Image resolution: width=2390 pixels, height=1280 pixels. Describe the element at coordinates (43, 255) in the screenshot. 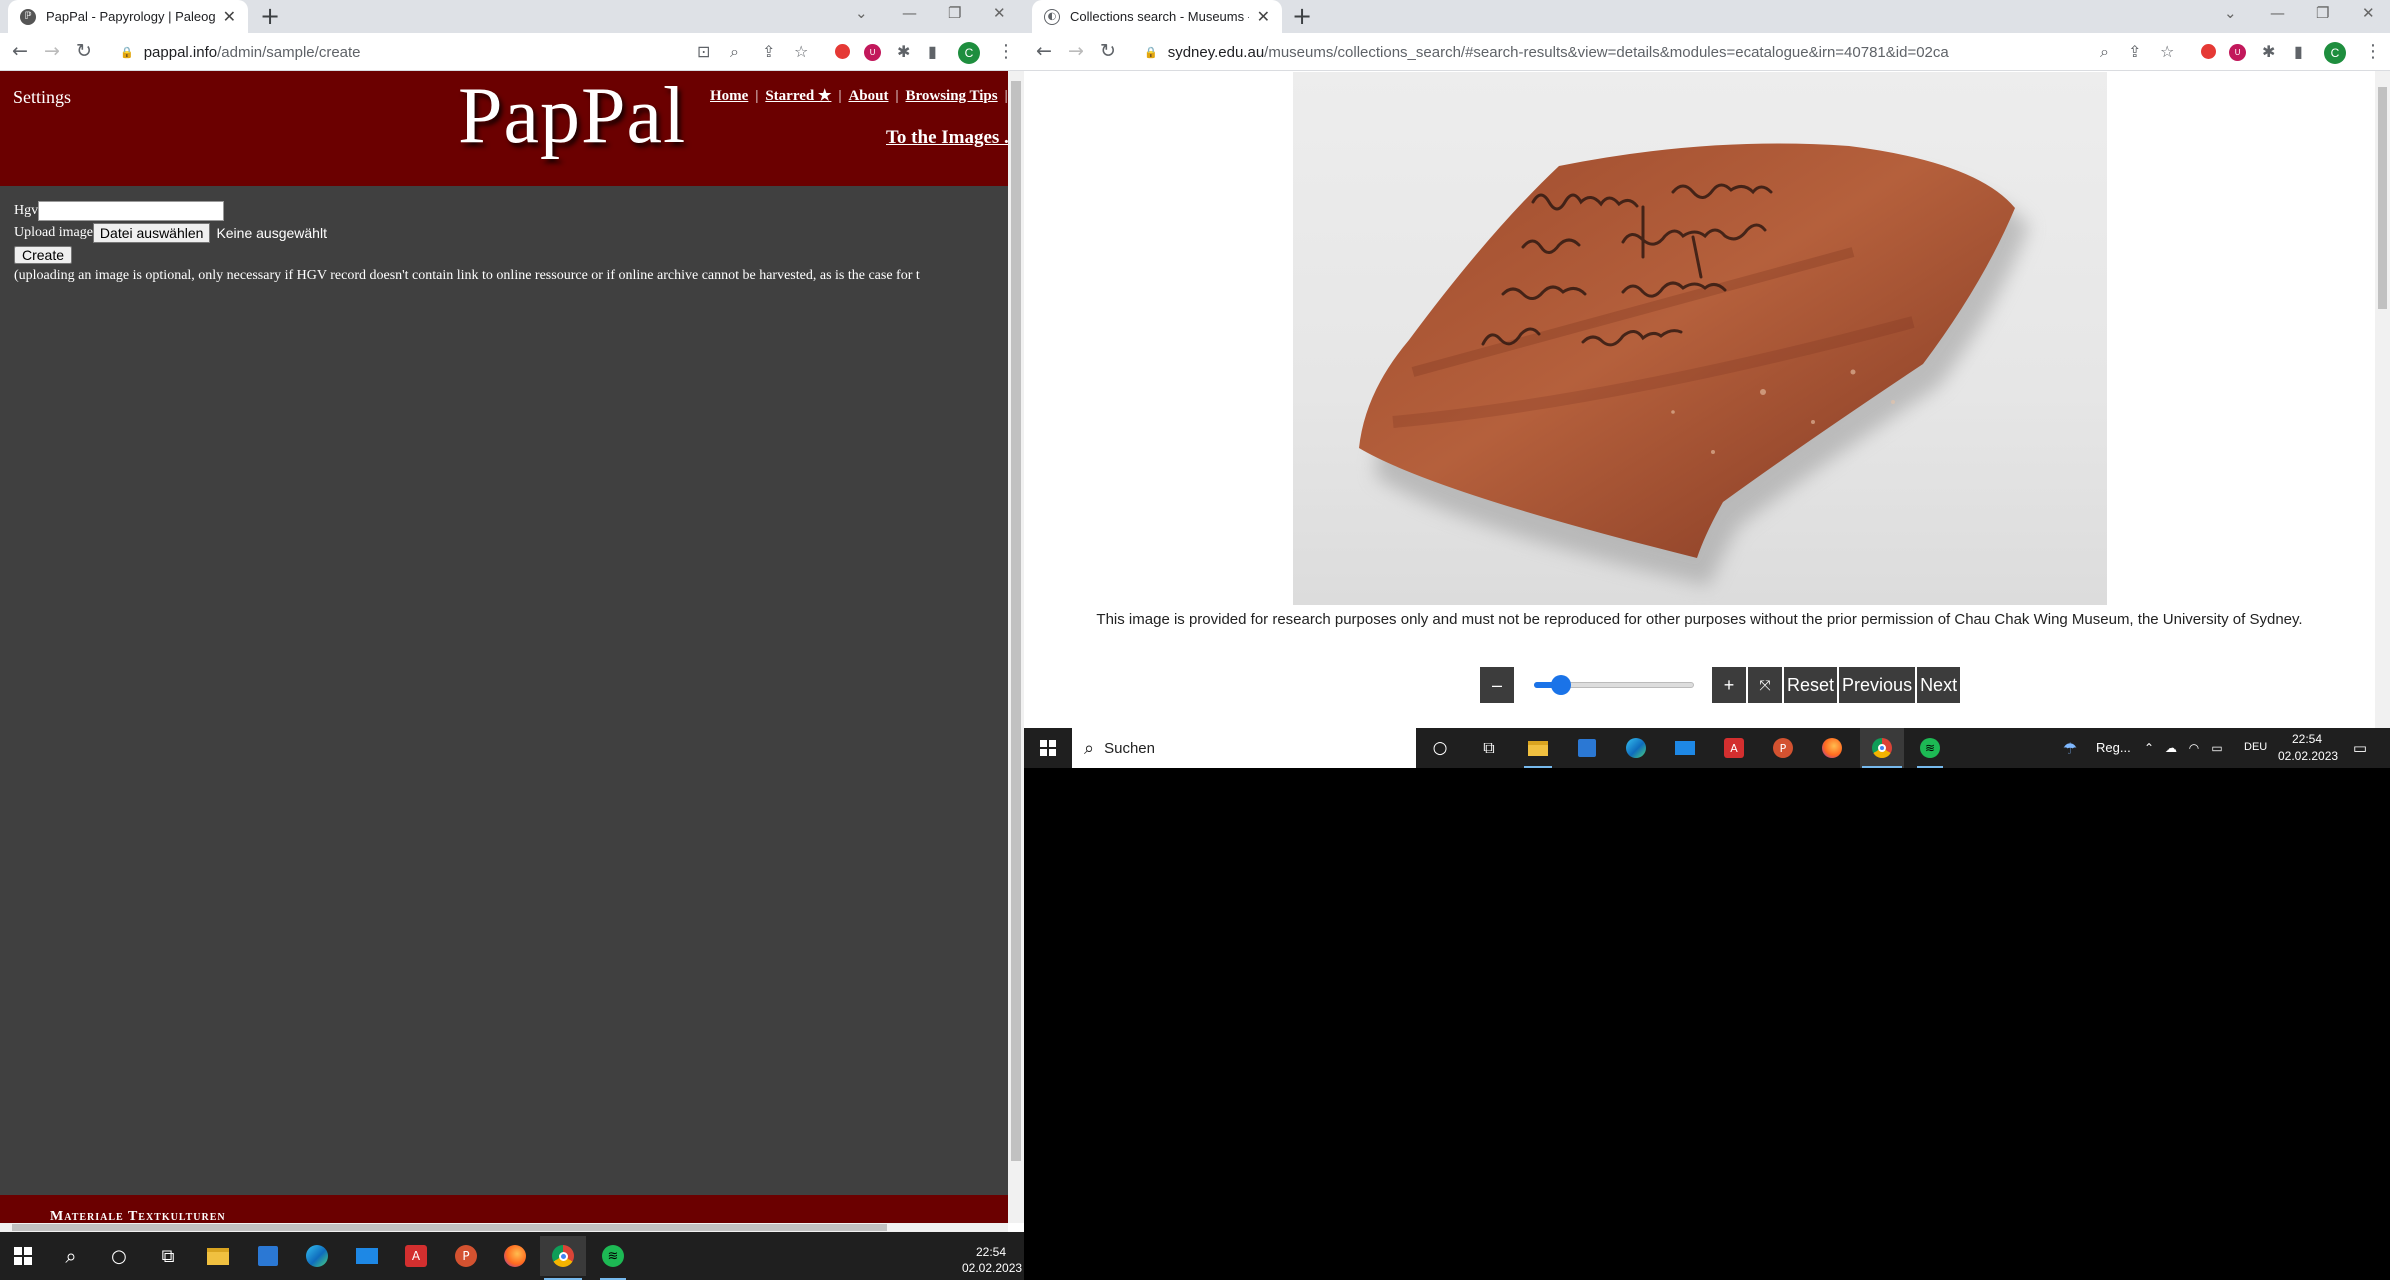

I see `create-button: Create` at that location.